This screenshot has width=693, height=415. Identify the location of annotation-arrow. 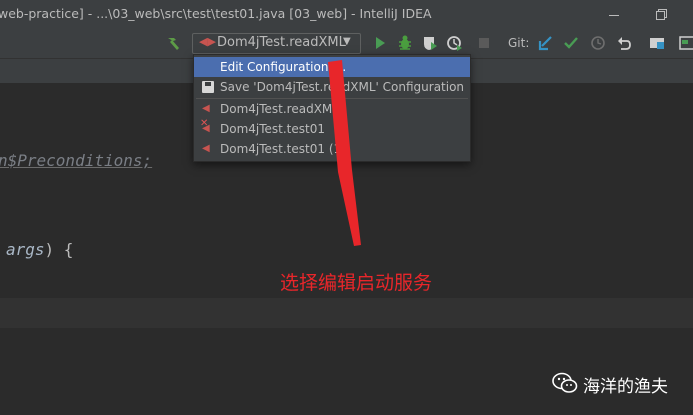
(344, 153).